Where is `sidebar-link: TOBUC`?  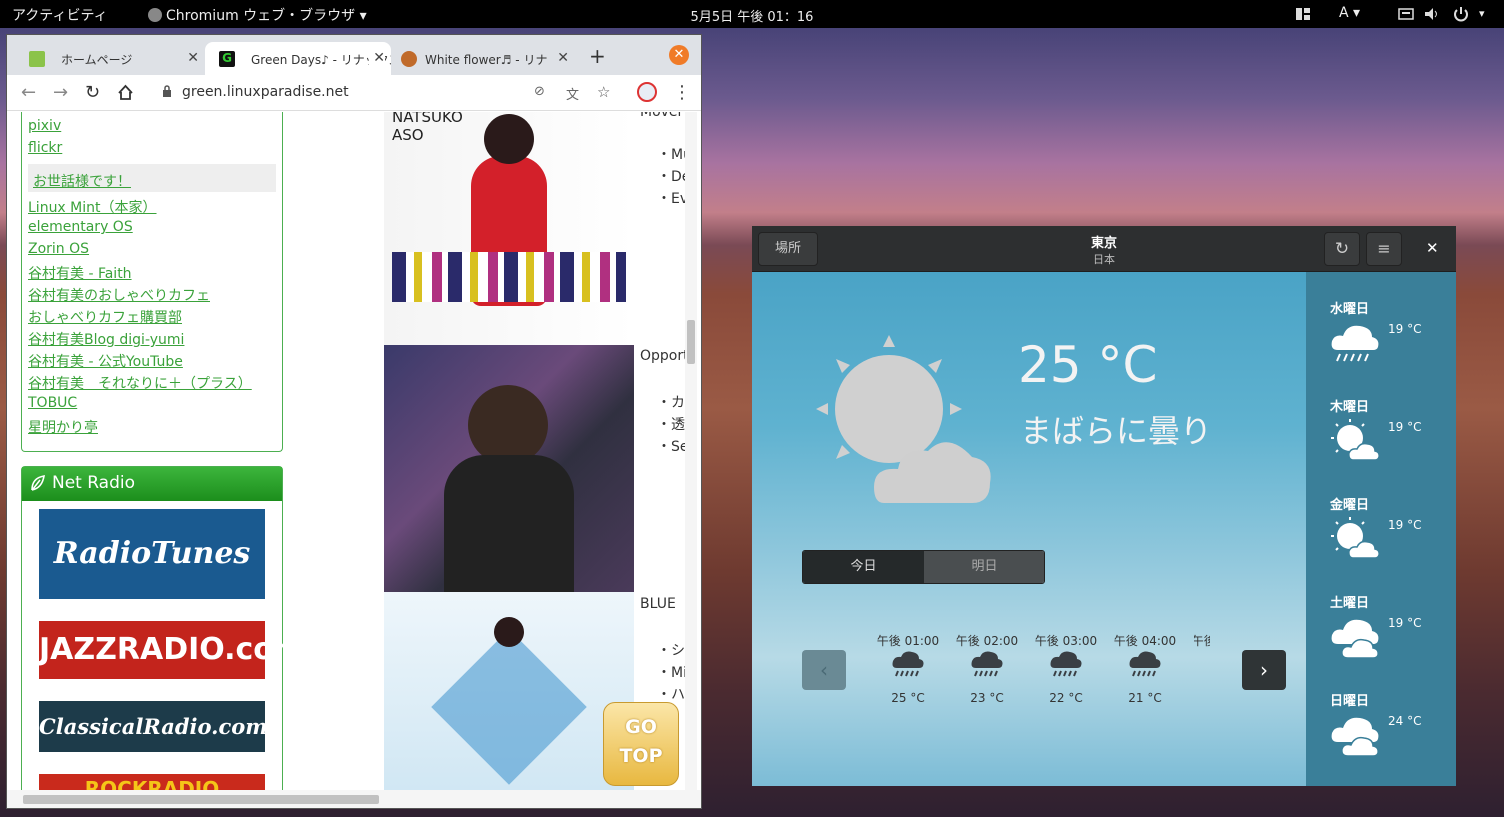 sidebar-link: TOBUC is located at coordinates (52, 403).